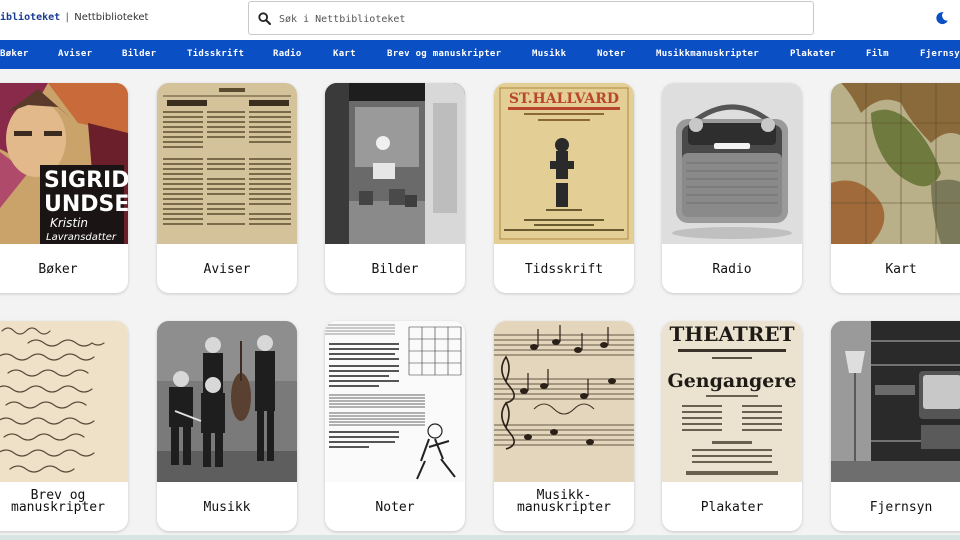 This screenshot has width=960, height=540. What do you see at coordinates (444, 54) in the screenshot?
I see `nav-item-brev: Brev og manuskripter` at bounding box center [444, 54].